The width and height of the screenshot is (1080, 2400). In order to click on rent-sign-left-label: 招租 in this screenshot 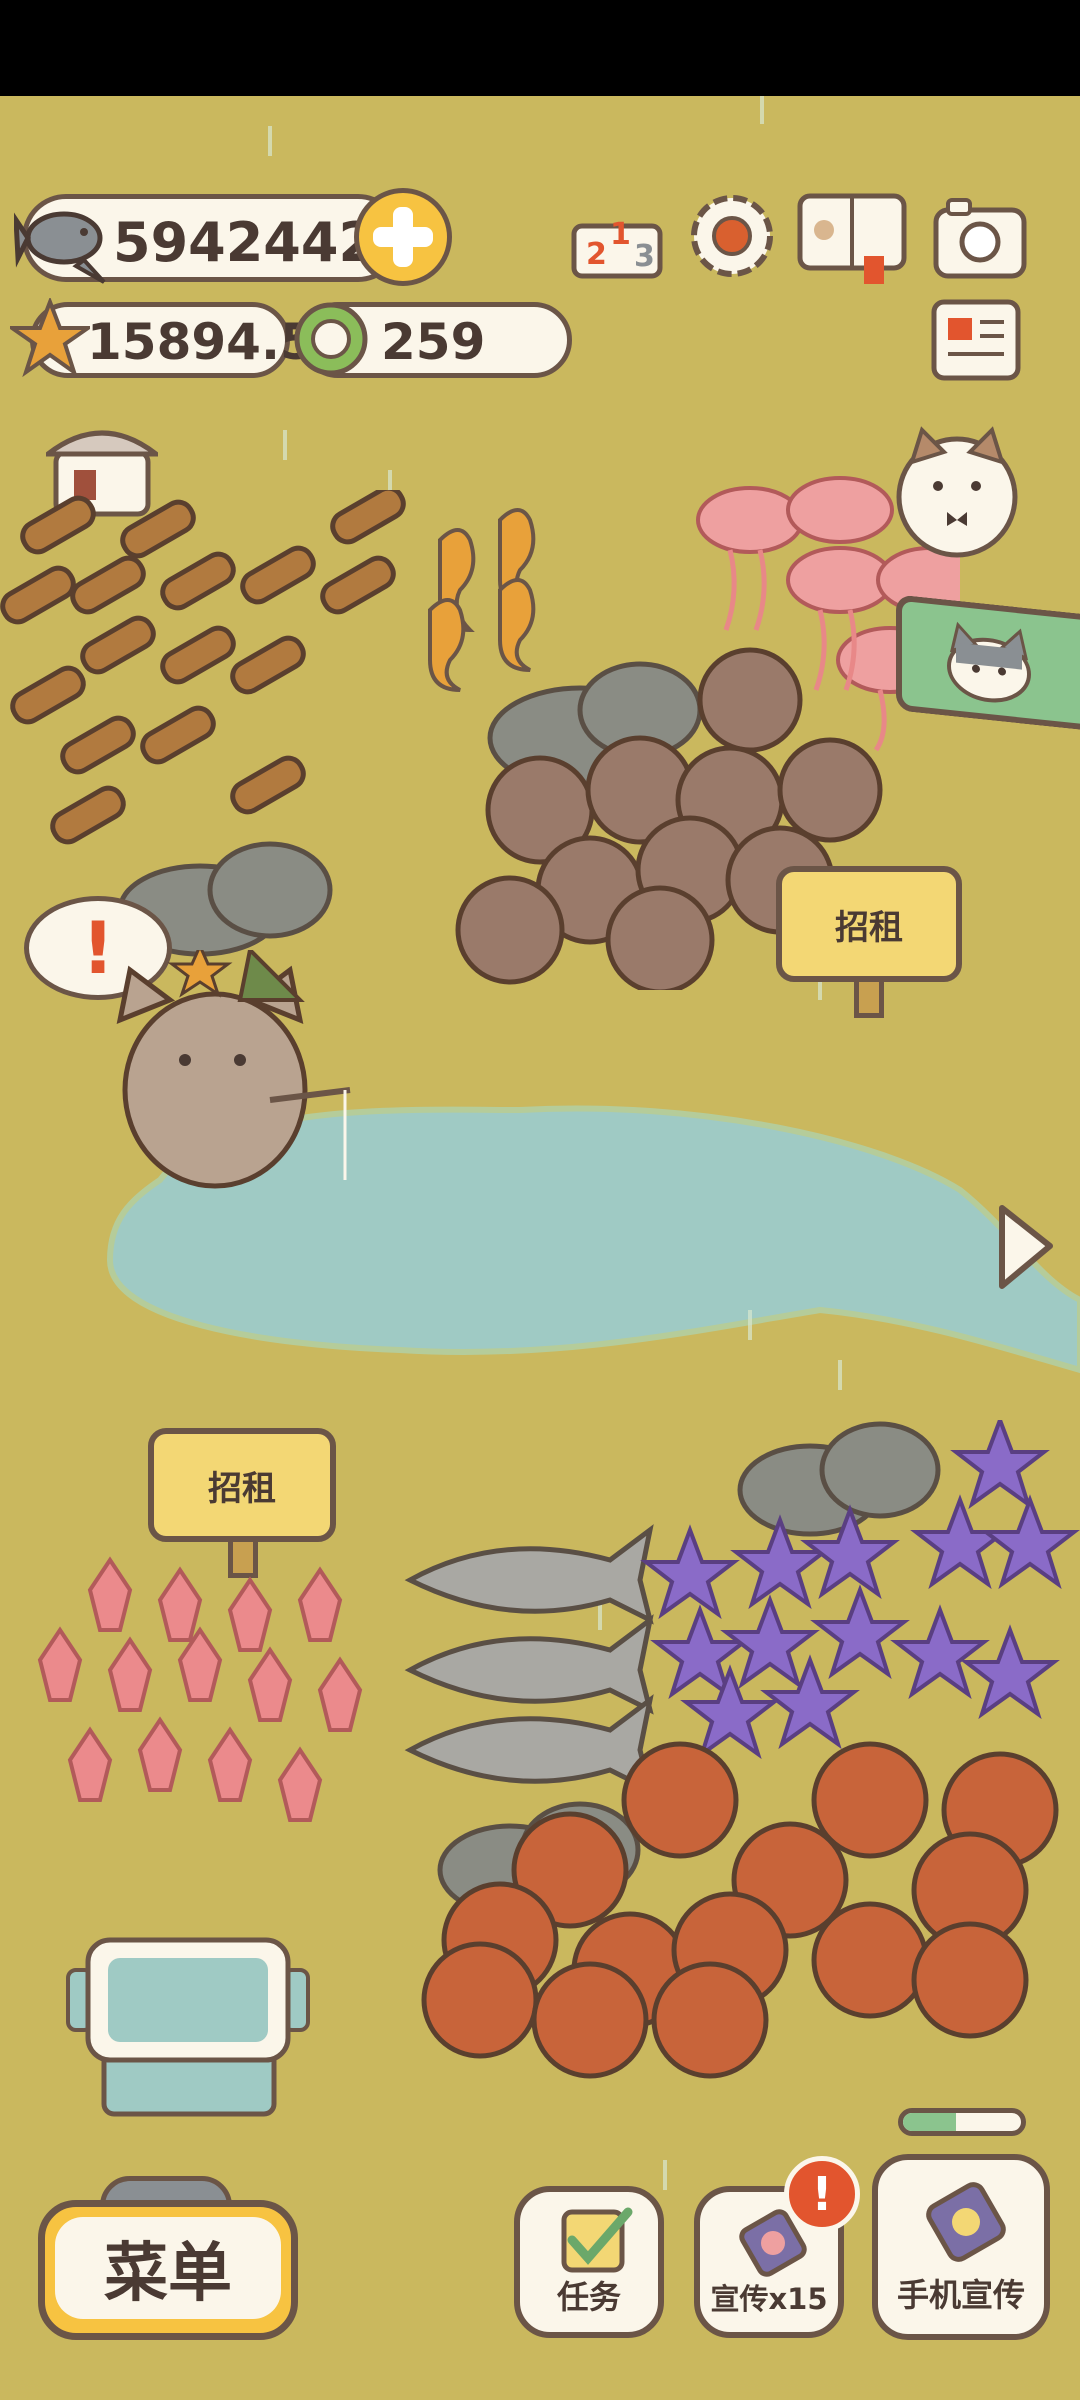, I will do `click(242, 1488)`.